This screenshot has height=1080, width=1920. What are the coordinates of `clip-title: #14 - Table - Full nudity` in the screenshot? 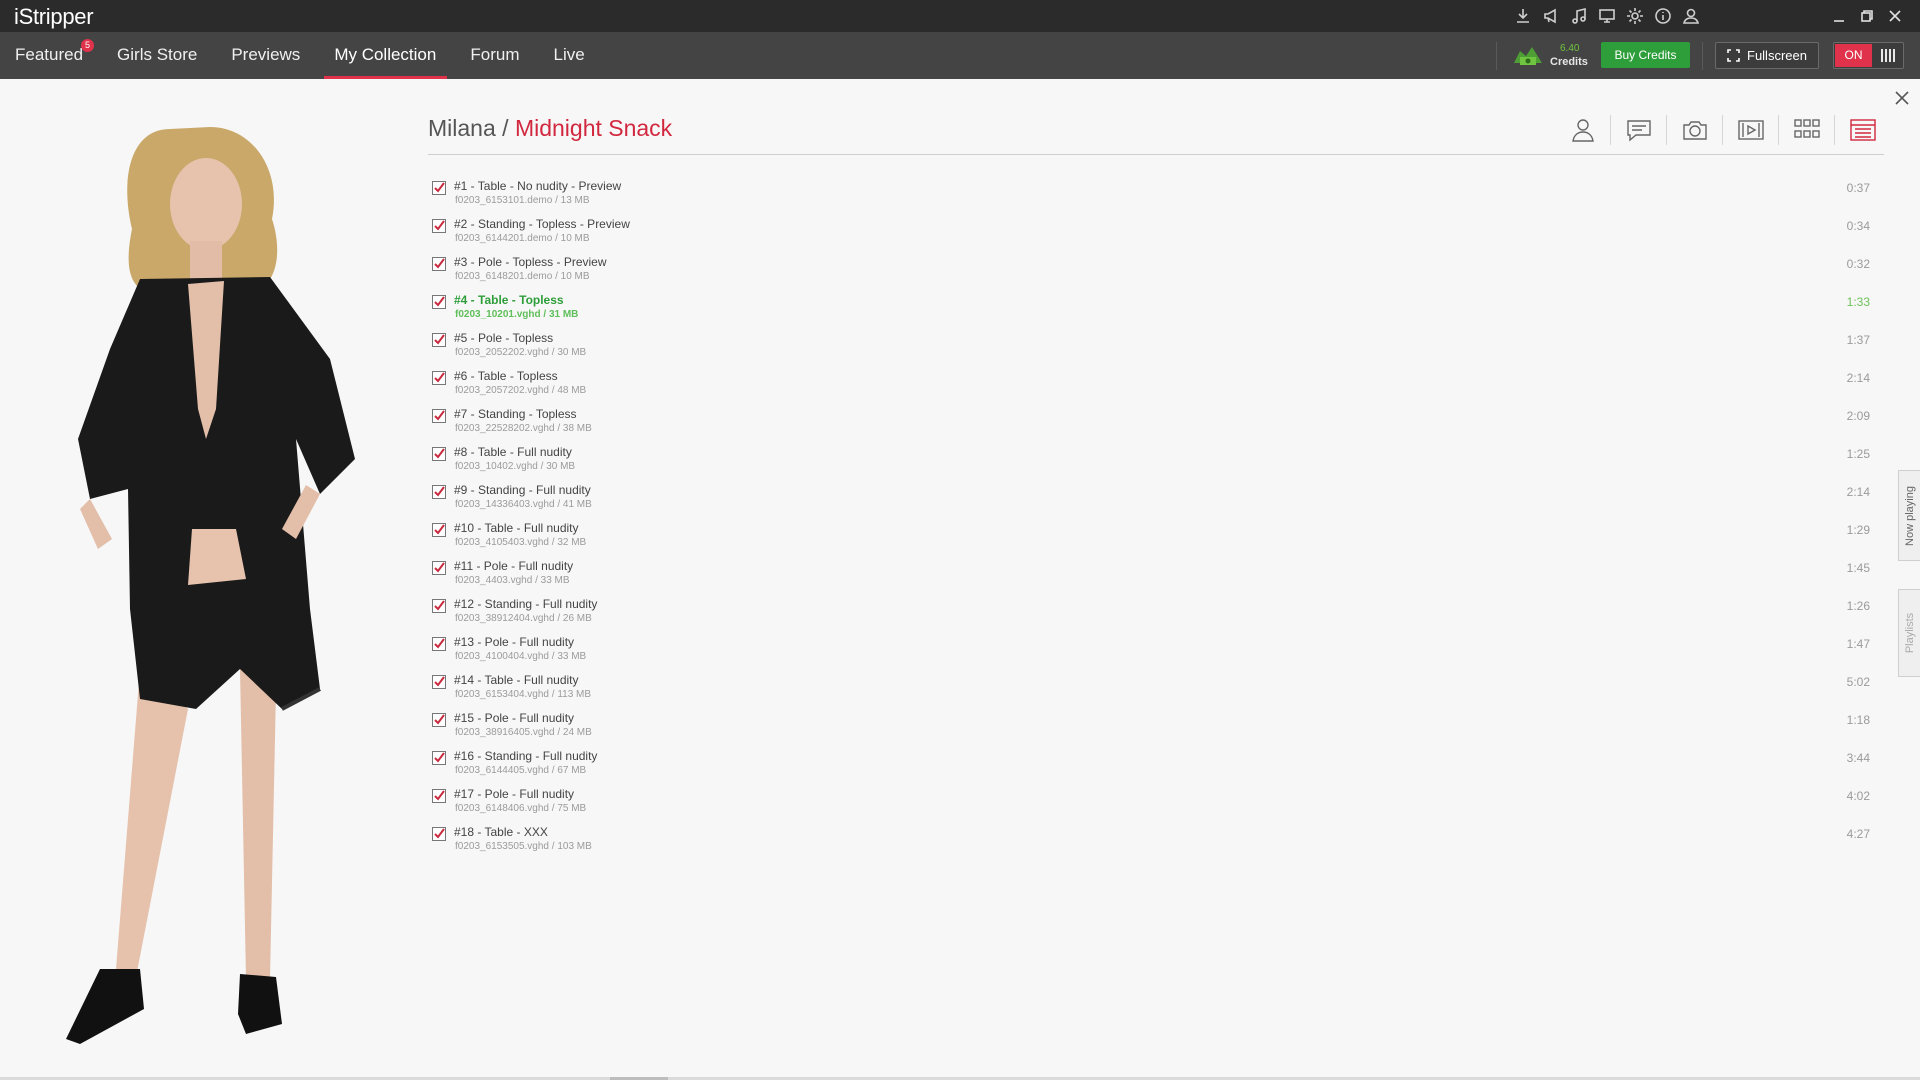 It's located at (516, 680).